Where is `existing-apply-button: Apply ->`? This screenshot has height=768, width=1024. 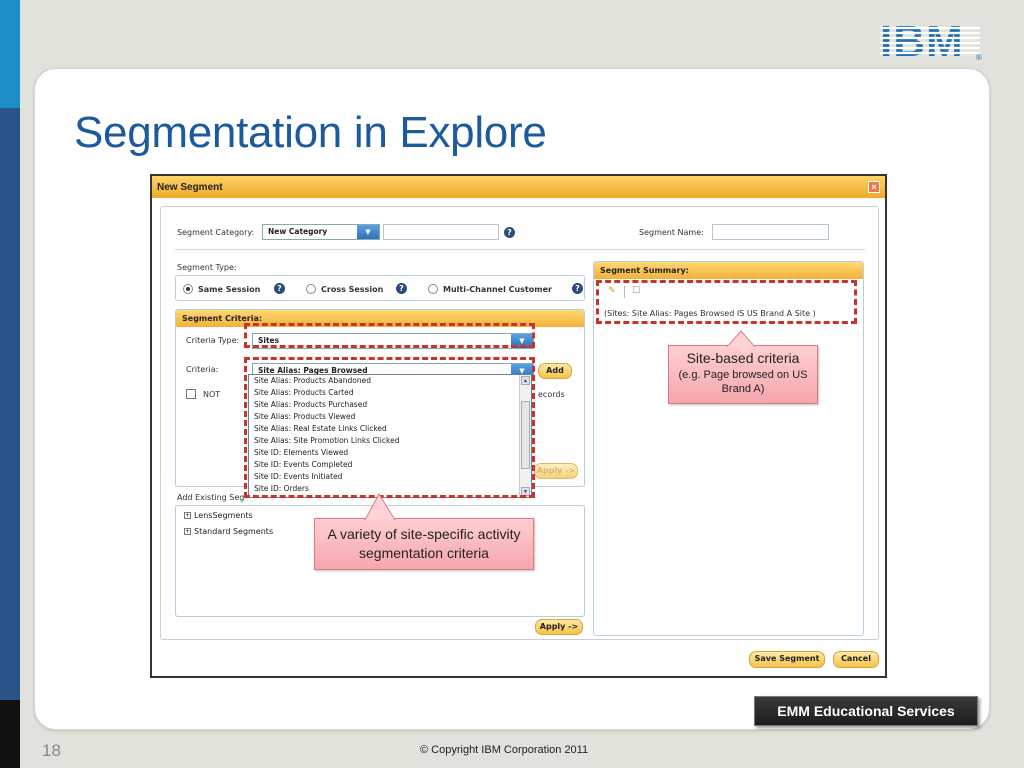
existing-apply-button: Apply -> is located at coordinates (559, 627).